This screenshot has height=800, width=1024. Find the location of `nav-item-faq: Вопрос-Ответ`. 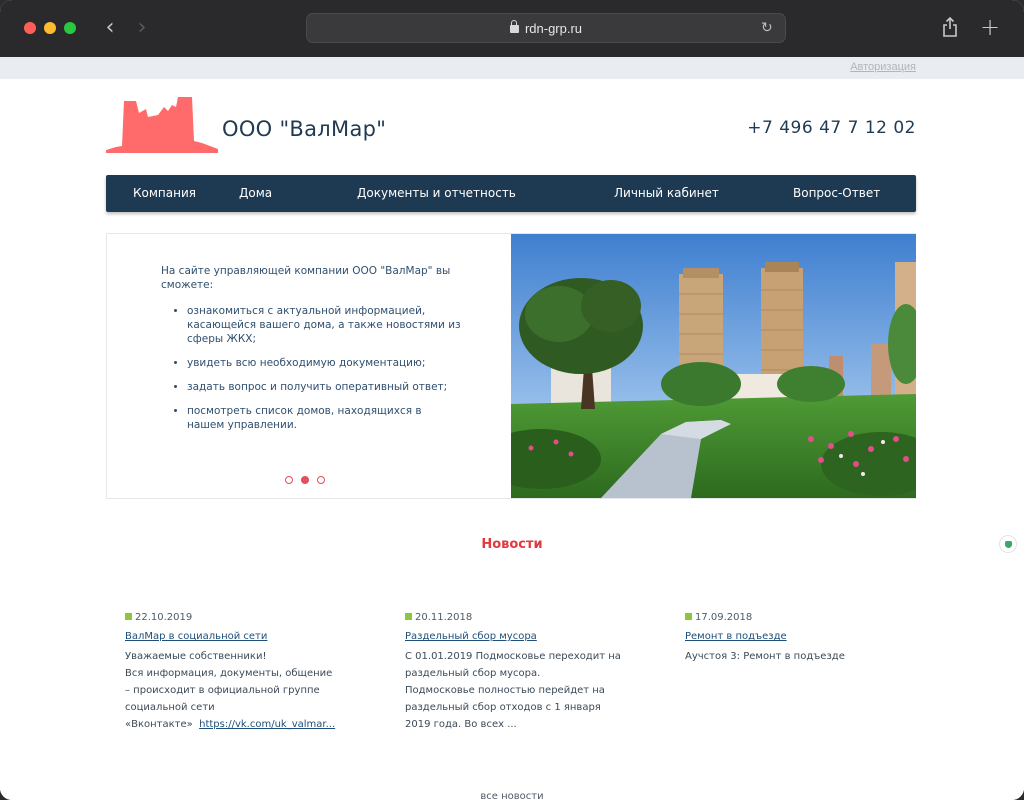

nav-item-faq: Вопрос-Ответ is located at coordinates (836, 193).